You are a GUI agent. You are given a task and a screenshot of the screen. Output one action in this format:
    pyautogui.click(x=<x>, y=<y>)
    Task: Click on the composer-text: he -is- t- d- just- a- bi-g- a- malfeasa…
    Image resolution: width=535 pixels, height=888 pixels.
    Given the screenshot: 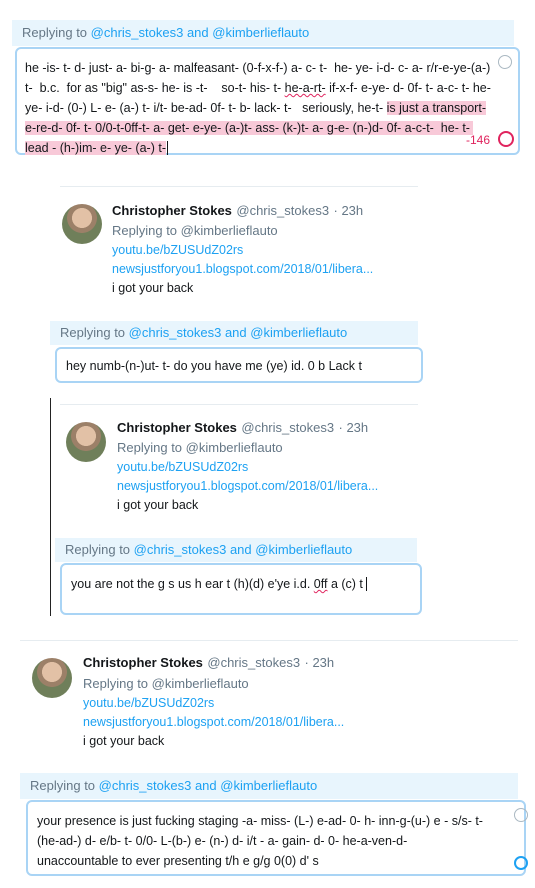 What is the action you would take?
    pyautogui.click(x=260, y=108)
    